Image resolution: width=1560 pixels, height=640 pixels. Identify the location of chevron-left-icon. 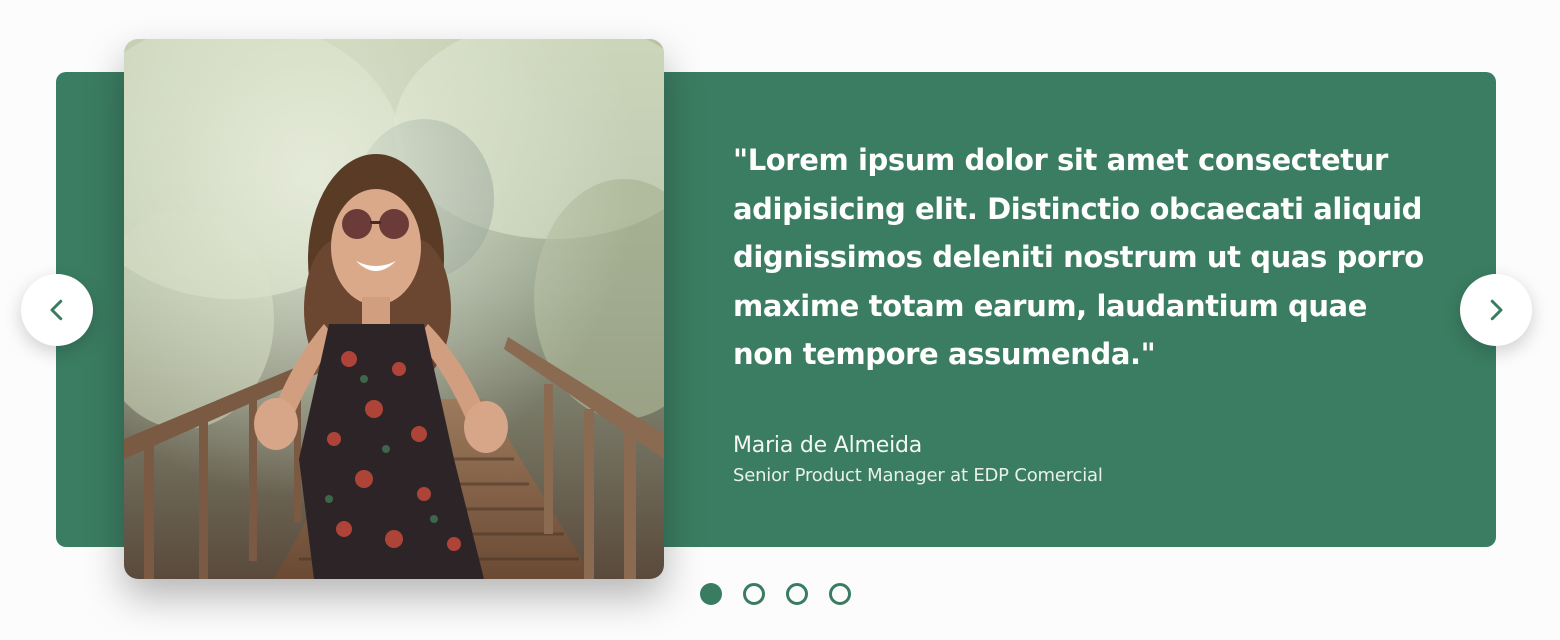
(56, 310).